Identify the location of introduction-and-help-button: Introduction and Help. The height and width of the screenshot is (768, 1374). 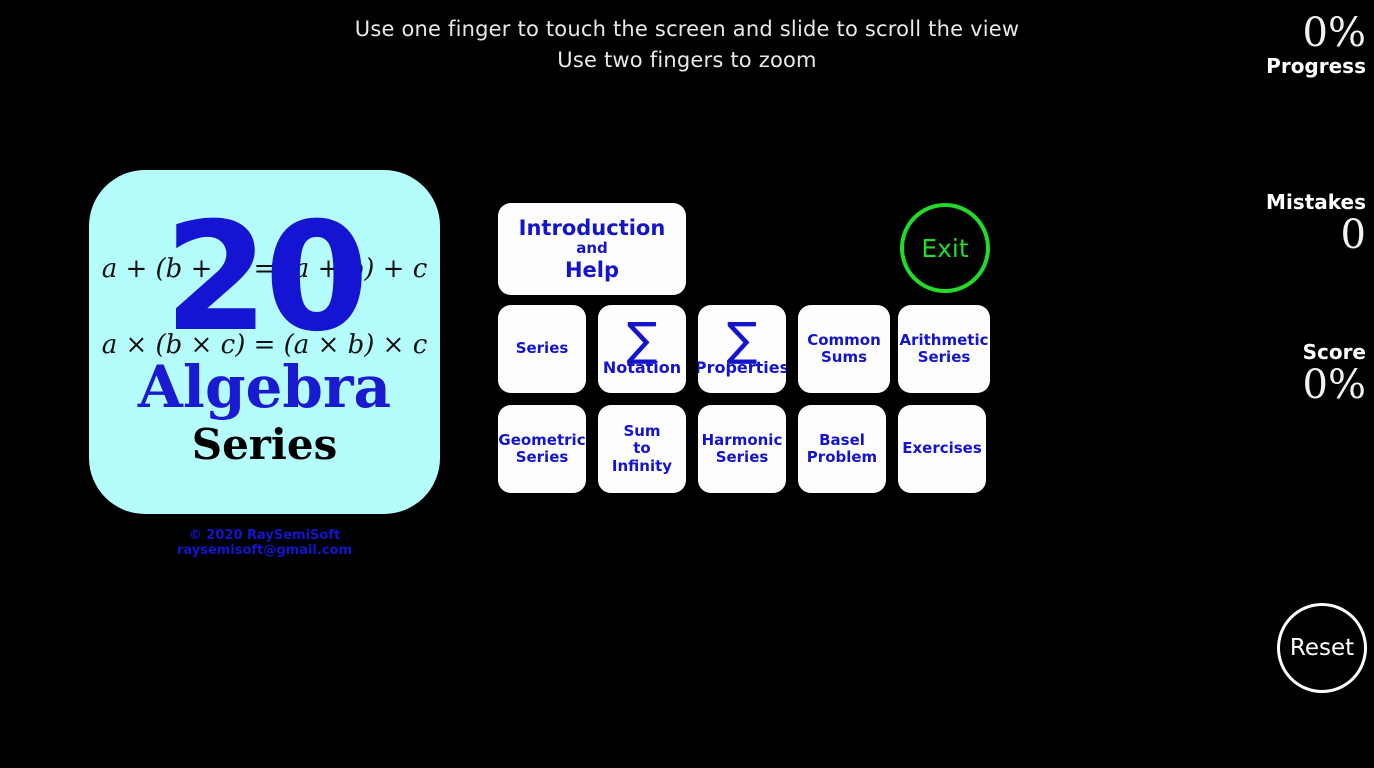
(592, 249).